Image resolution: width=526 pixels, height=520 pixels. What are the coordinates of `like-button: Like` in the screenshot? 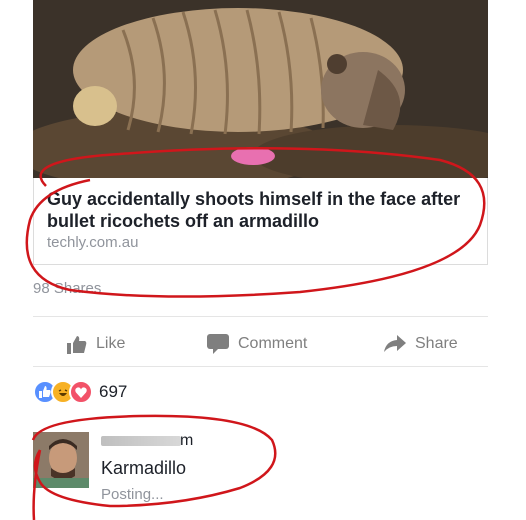 It's located at (96, 344).